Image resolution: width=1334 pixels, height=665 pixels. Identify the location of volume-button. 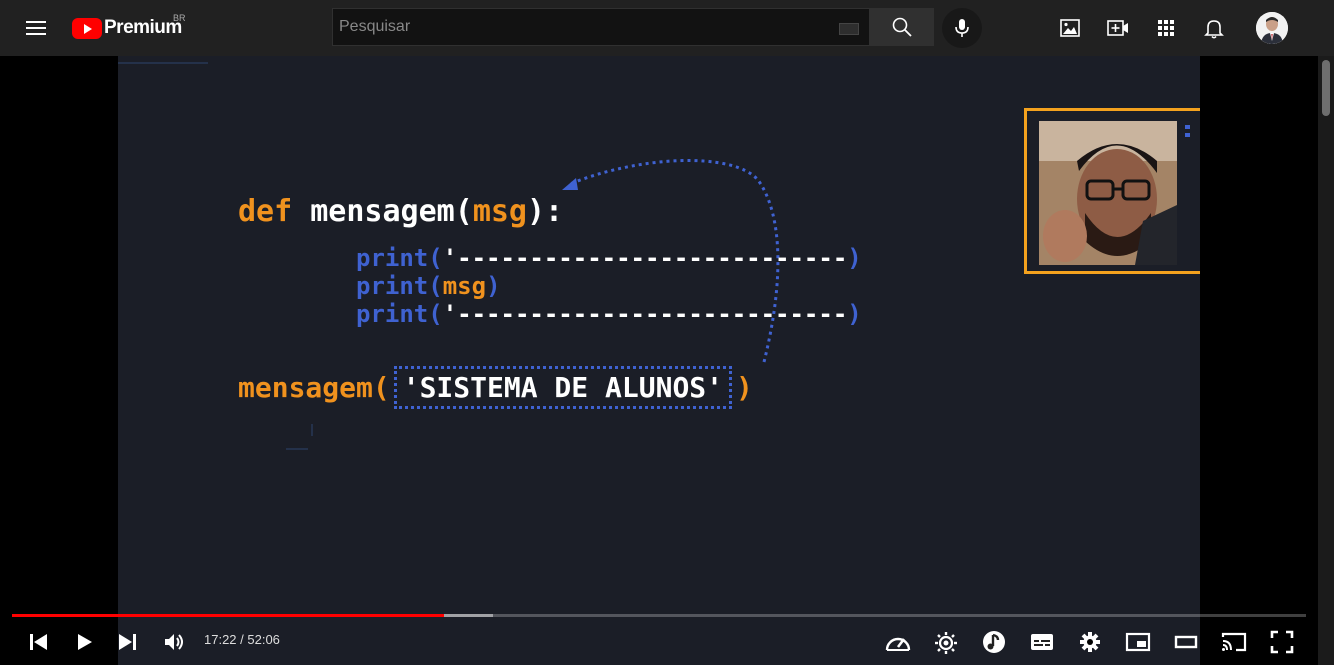
(174, 642).